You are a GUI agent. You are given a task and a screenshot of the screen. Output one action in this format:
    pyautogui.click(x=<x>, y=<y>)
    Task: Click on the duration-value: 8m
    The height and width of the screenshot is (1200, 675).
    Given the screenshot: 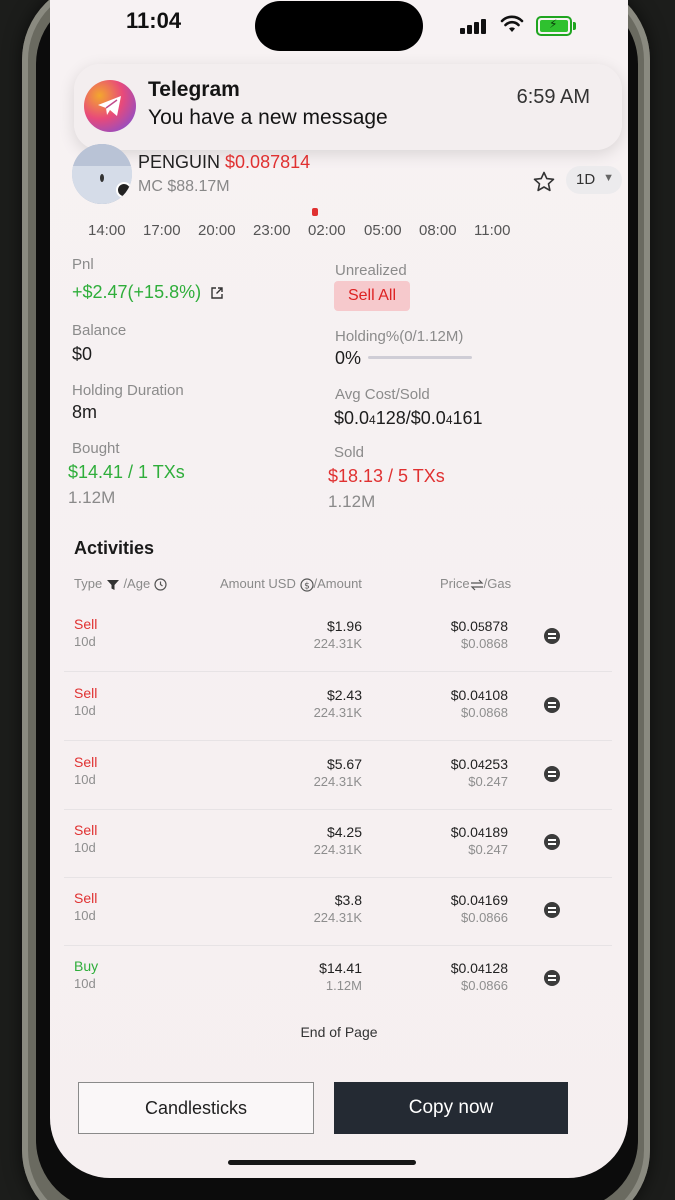 What is the action you would take?
    pyautogui.click(x=85, y=412)
    